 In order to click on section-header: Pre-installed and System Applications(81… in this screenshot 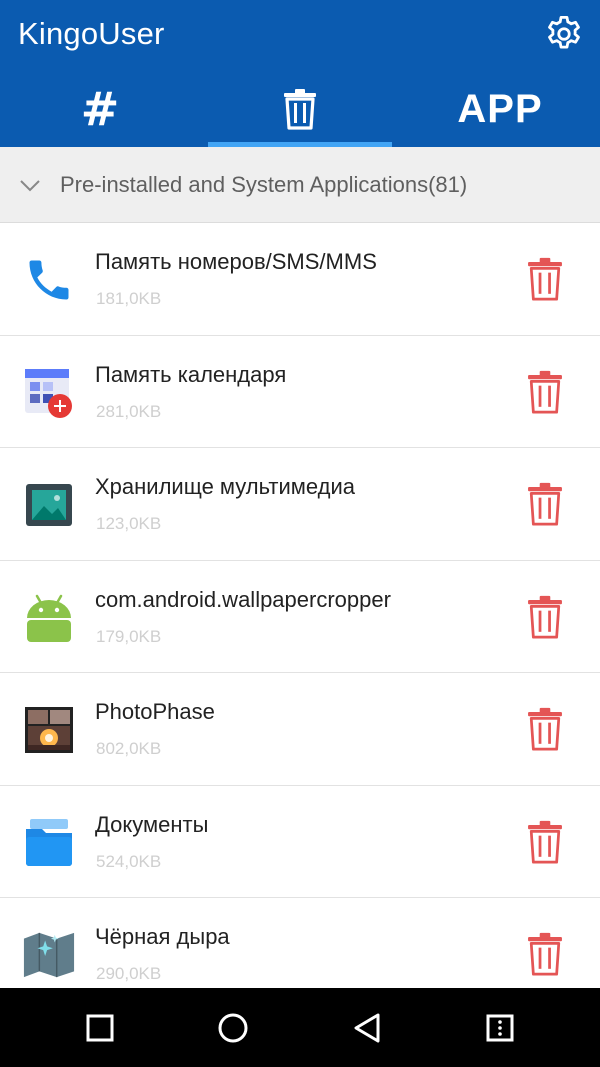, I will do `click(300, 185)`.